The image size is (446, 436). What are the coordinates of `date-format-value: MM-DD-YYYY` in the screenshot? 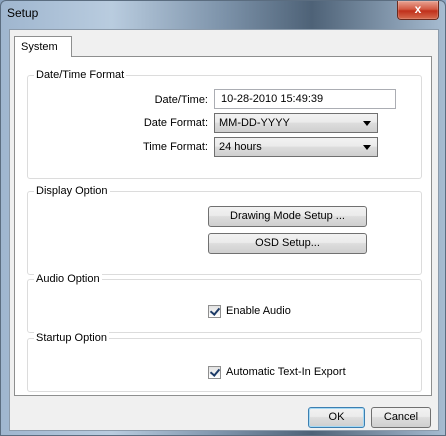 It's located at (254, 123).